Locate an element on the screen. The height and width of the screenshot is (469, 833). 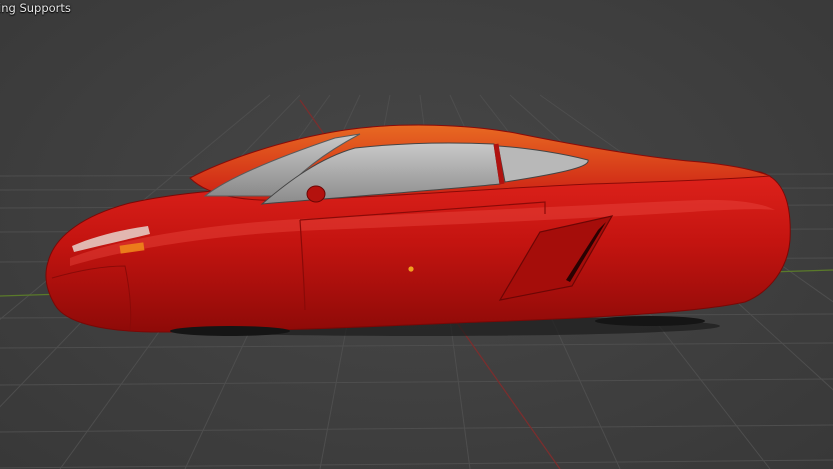
object-origin-point is located at coordinates (411, 269).